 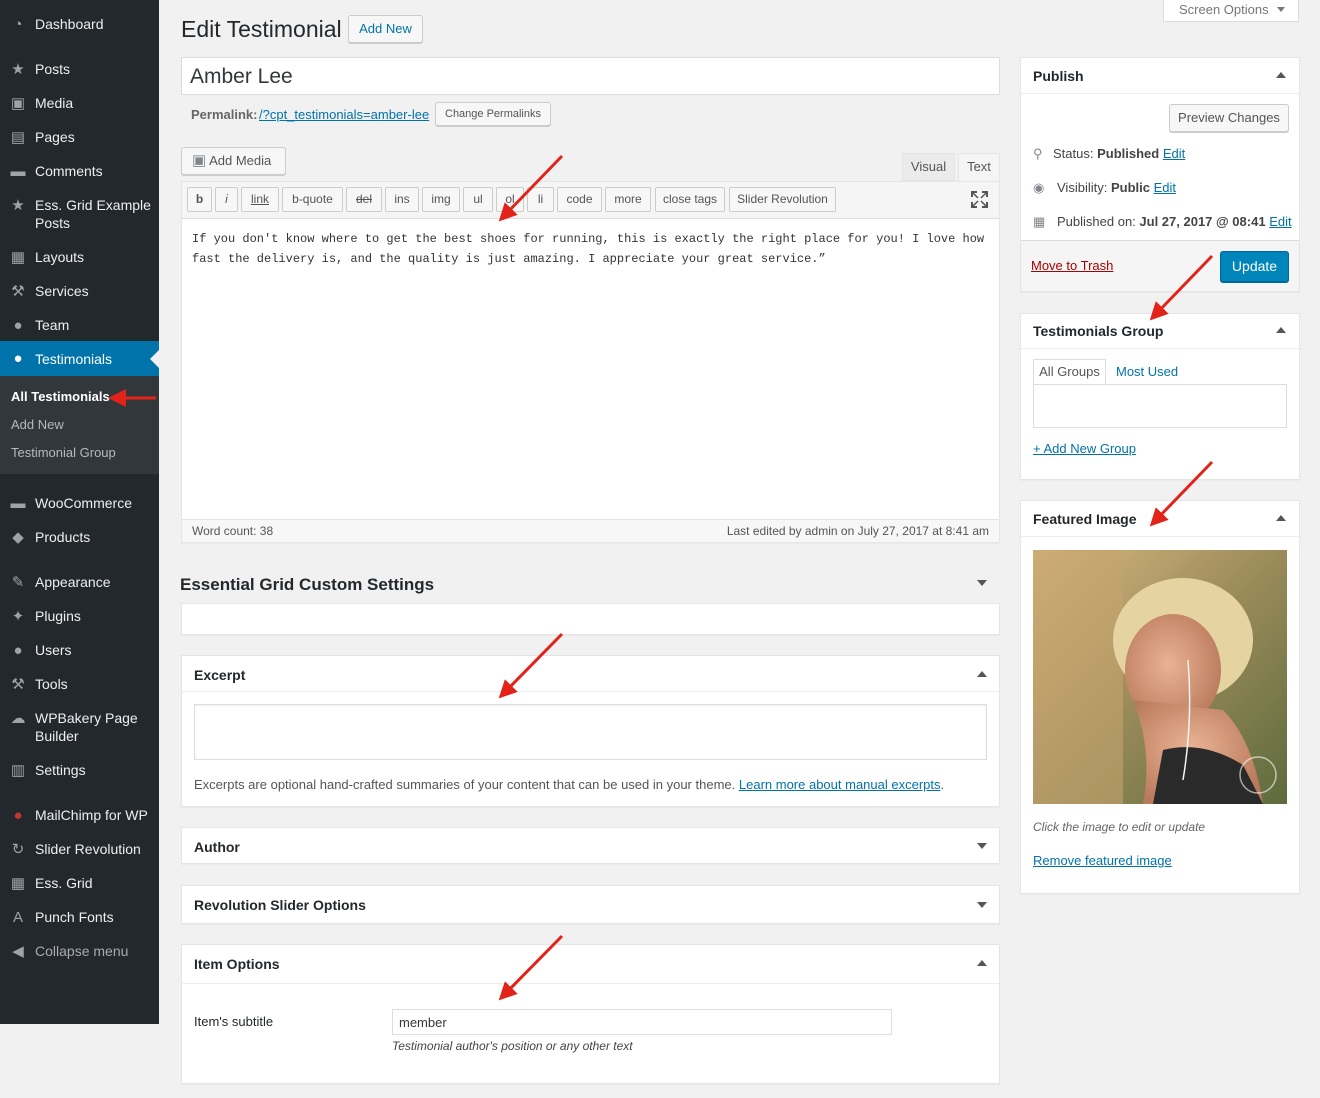 What do you see at coordinates (79, 358) in the screenshot?
I see `menu-testimonials: ● Testimonials` at bounding box center [79, 358].